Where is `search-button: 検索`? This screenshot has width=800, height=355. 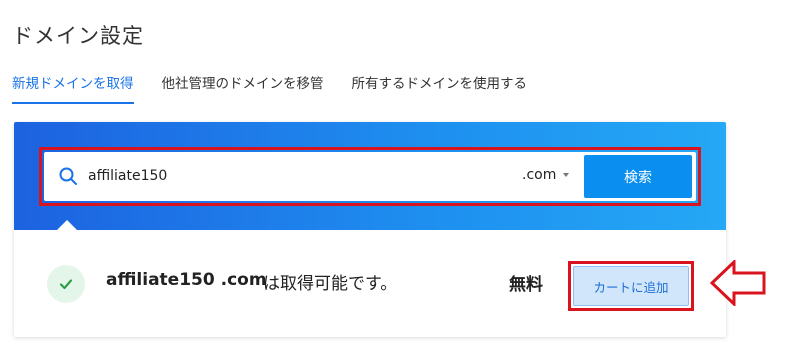 search-button: 検索 is located at coordinates (638, 176).